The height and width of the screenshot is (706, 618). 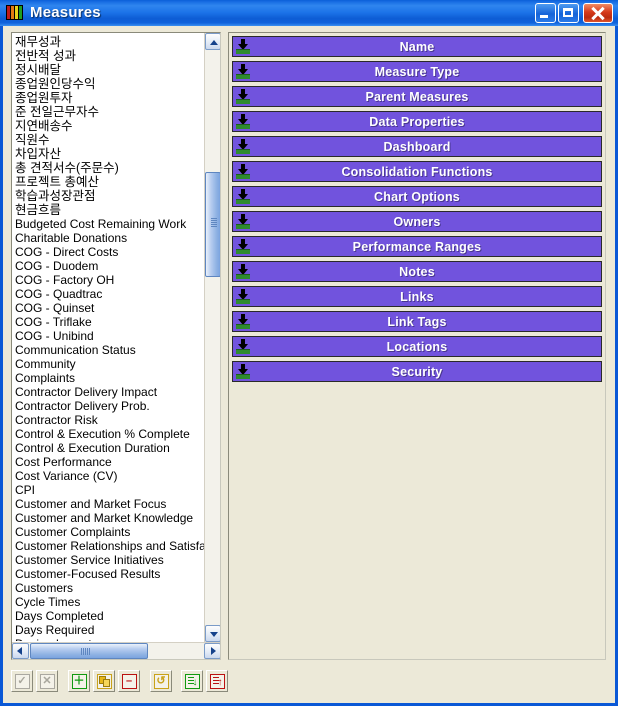 What do you see at coordinates (110, 168) in the screenshot?
I see `list-item: 총 견적서수(주문수)` at bounding box center [110, 168].